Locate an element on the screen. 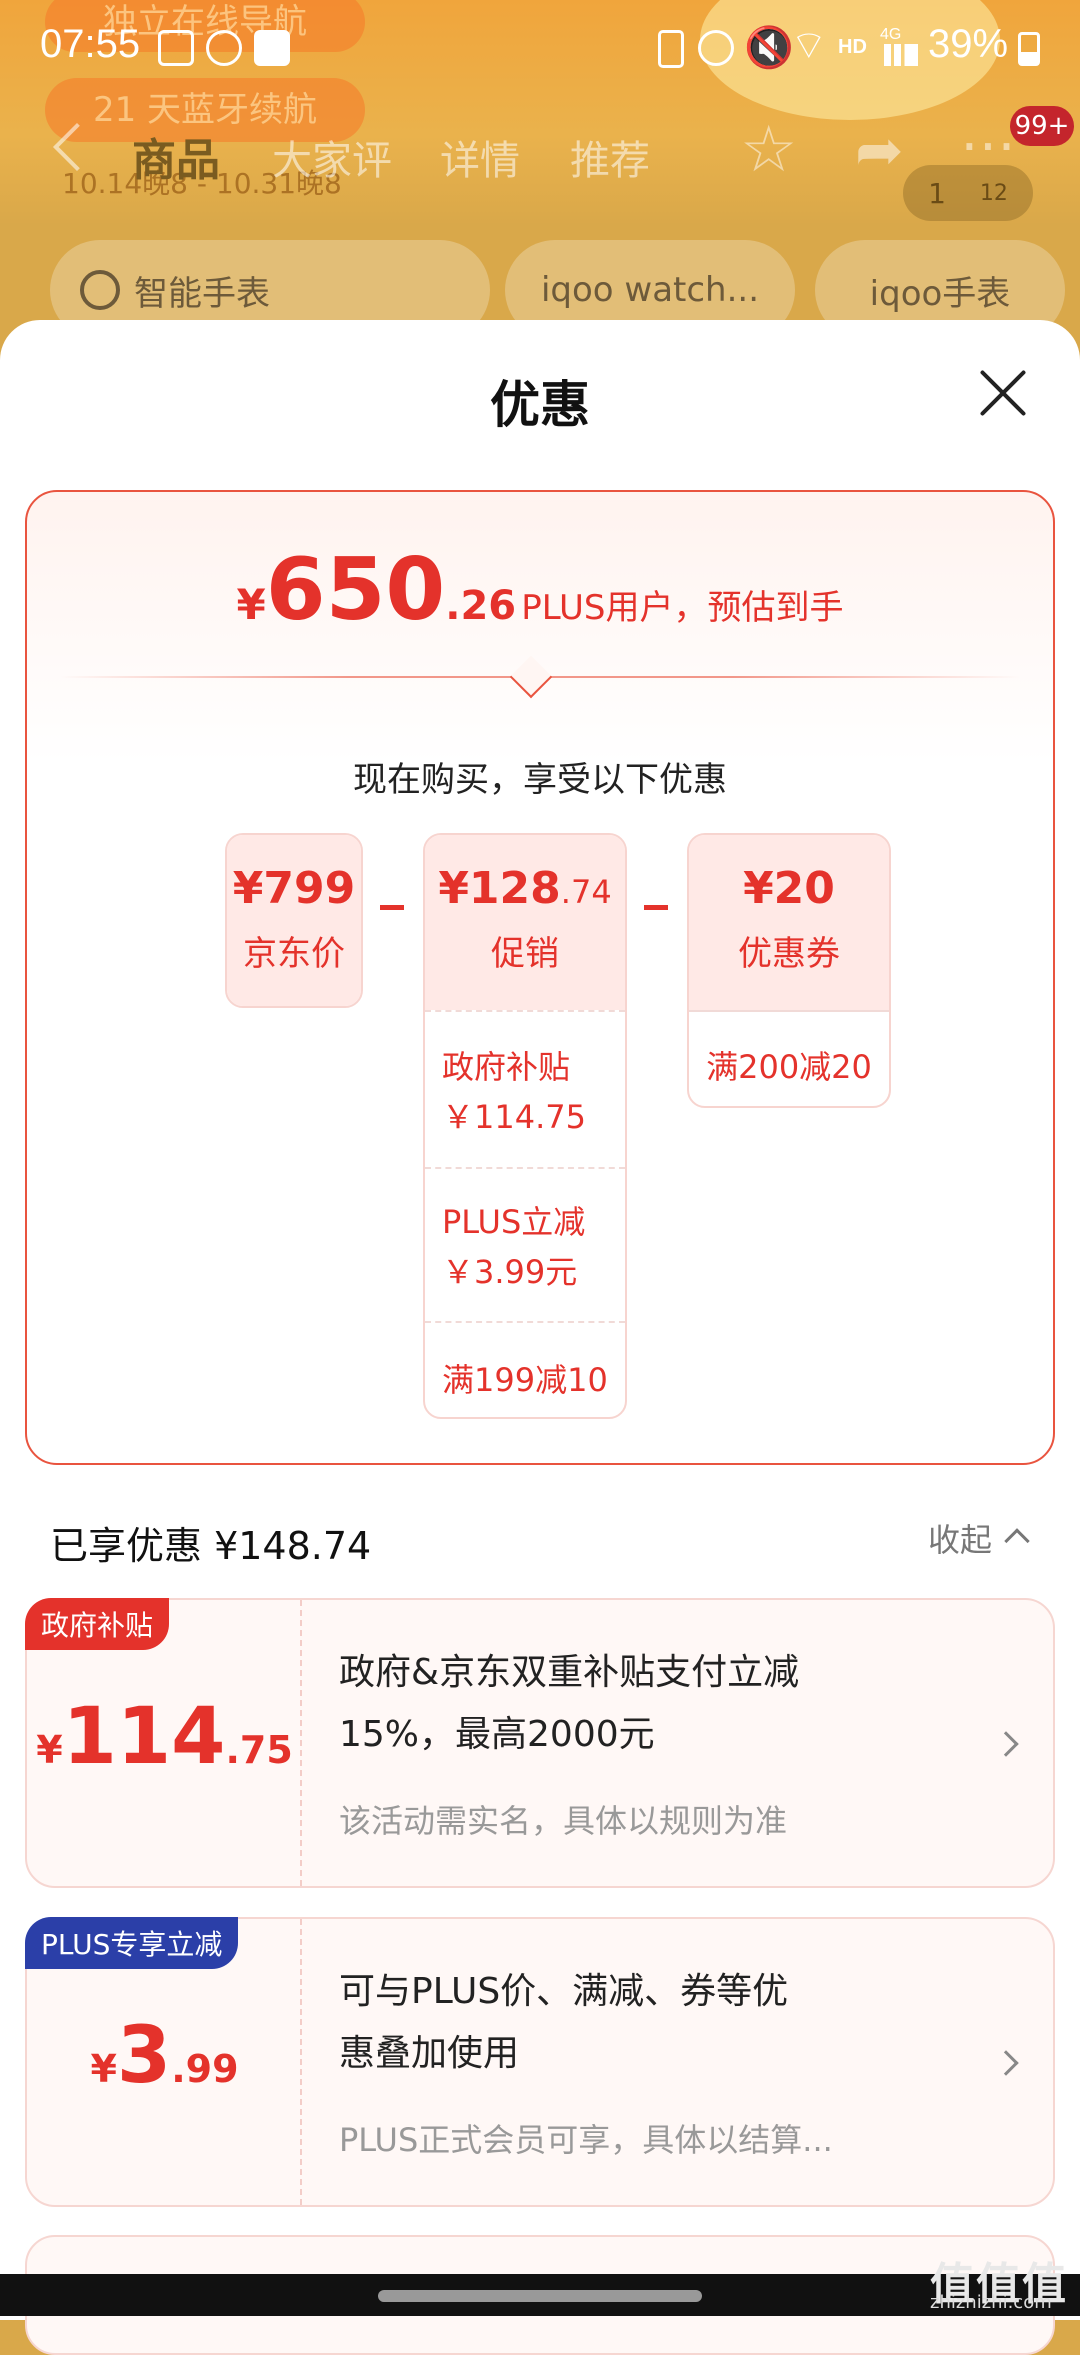 This screenshot has height=2355, width=1080. promo-value: ¥128.74 is located at coordinates (525, 874).